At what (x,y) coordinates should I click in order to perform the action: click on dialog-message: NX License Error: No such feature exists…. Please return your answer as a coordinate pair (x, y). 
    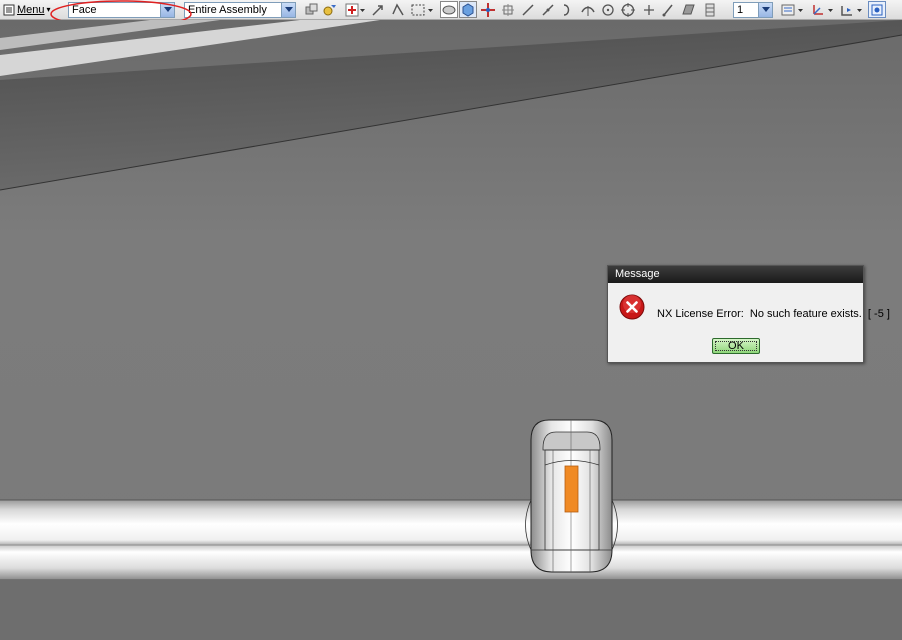
    Looking at the image, I should click on (773, 314).